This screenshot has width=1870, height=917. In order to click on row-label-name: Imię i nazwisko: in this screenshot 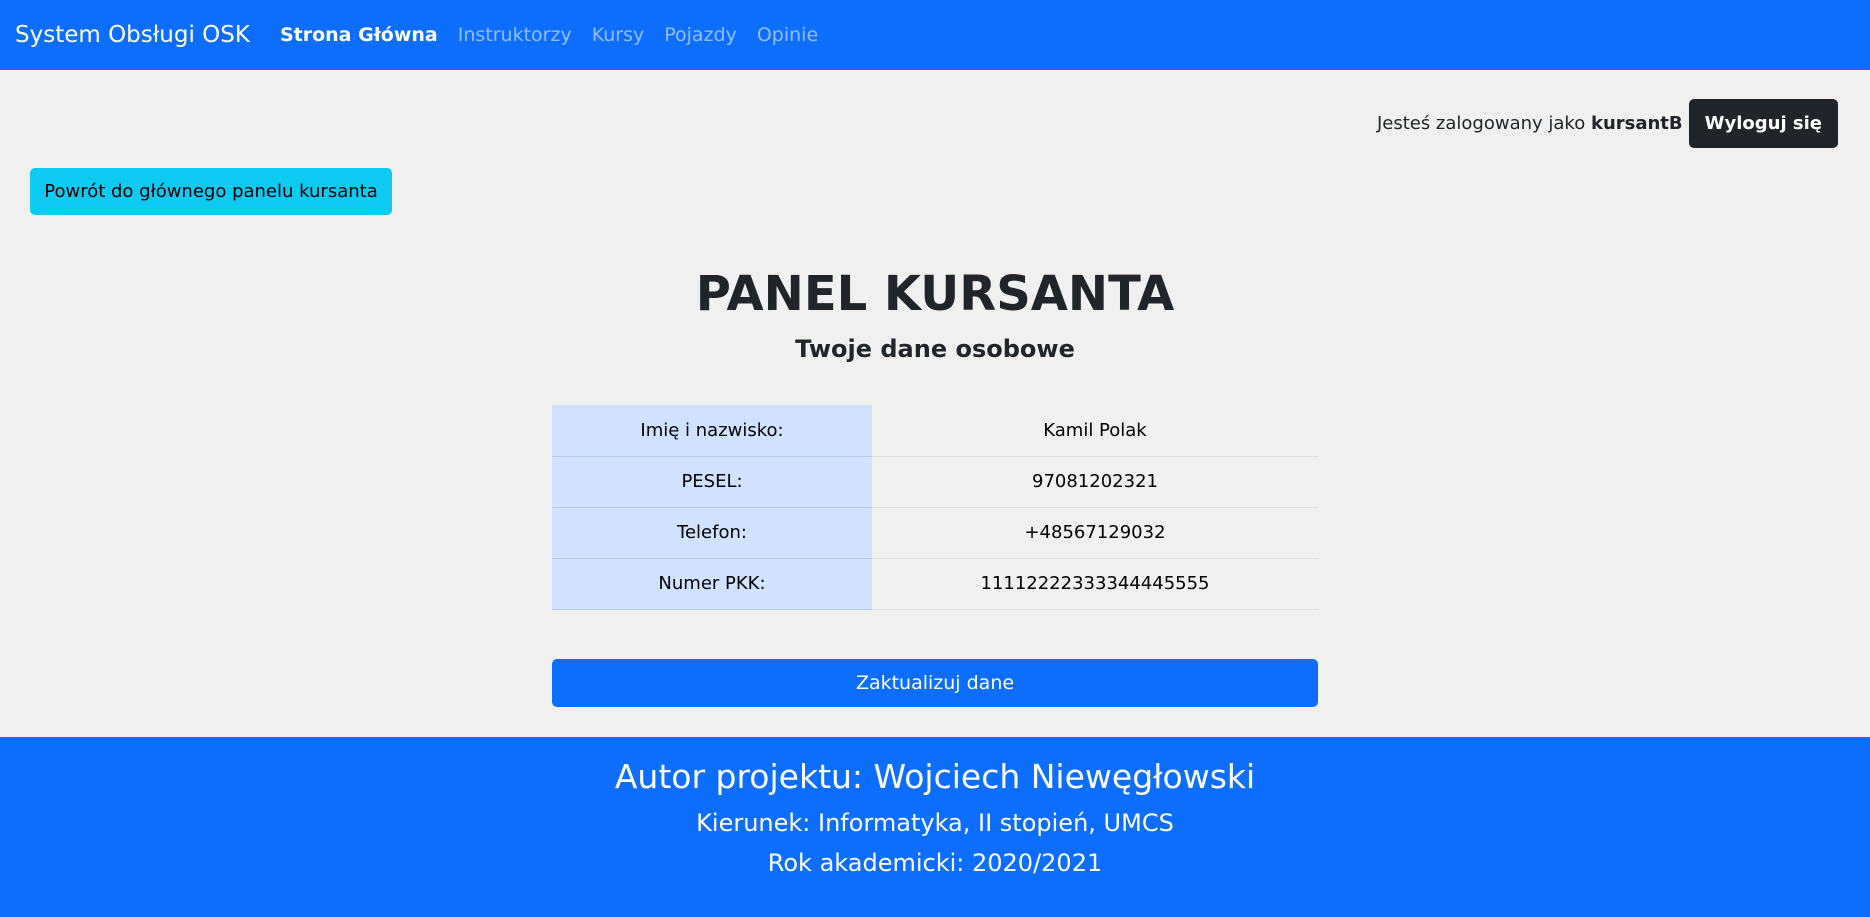, I will do `click(712, 431)`.